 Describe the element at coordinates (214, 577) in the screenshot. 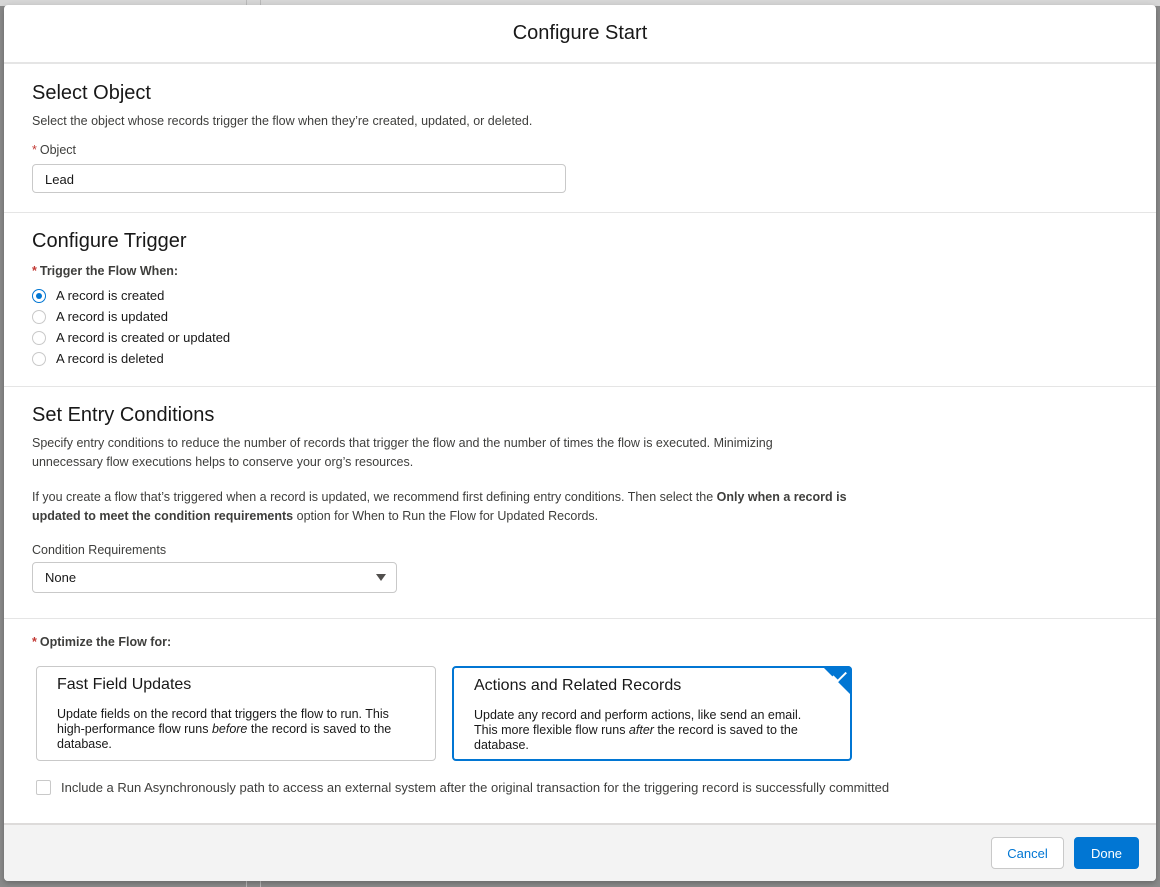

I see `condition-requirements-select: None` at that location.